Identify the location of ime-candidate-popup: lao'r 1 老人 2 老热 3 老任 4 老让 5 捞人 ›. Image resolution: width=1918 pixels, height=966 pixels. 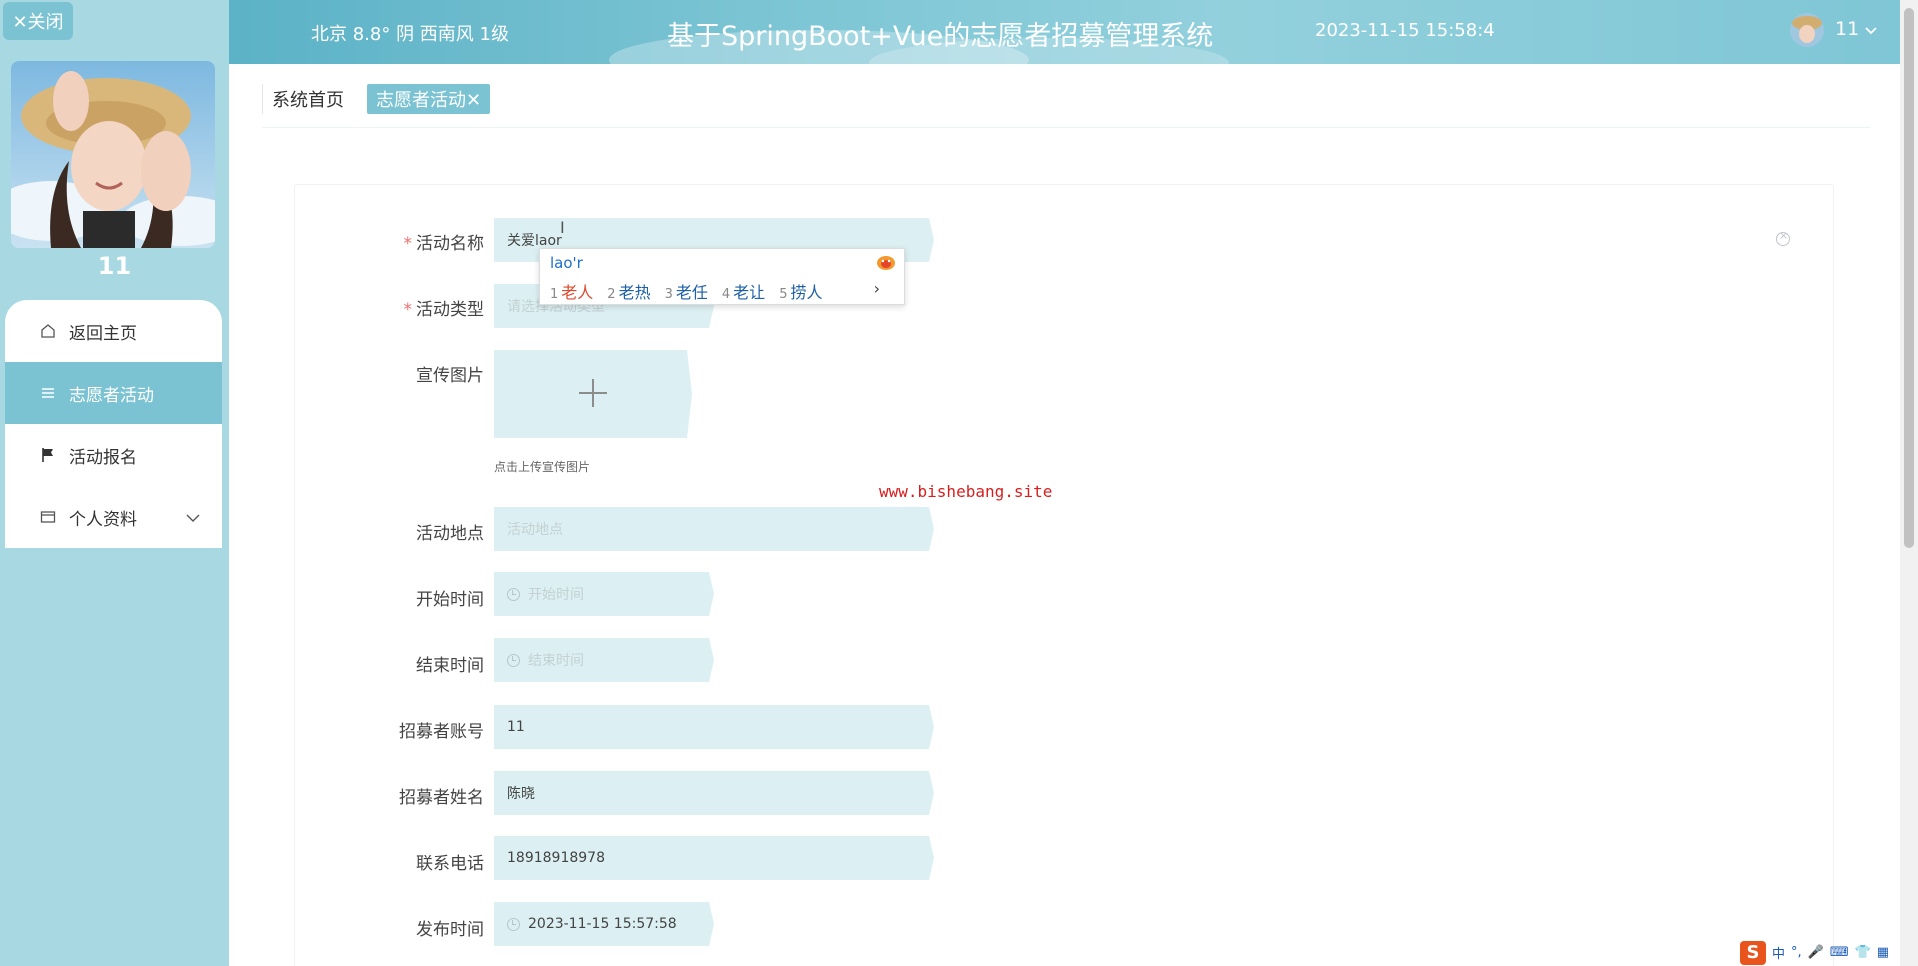
(722, 276).